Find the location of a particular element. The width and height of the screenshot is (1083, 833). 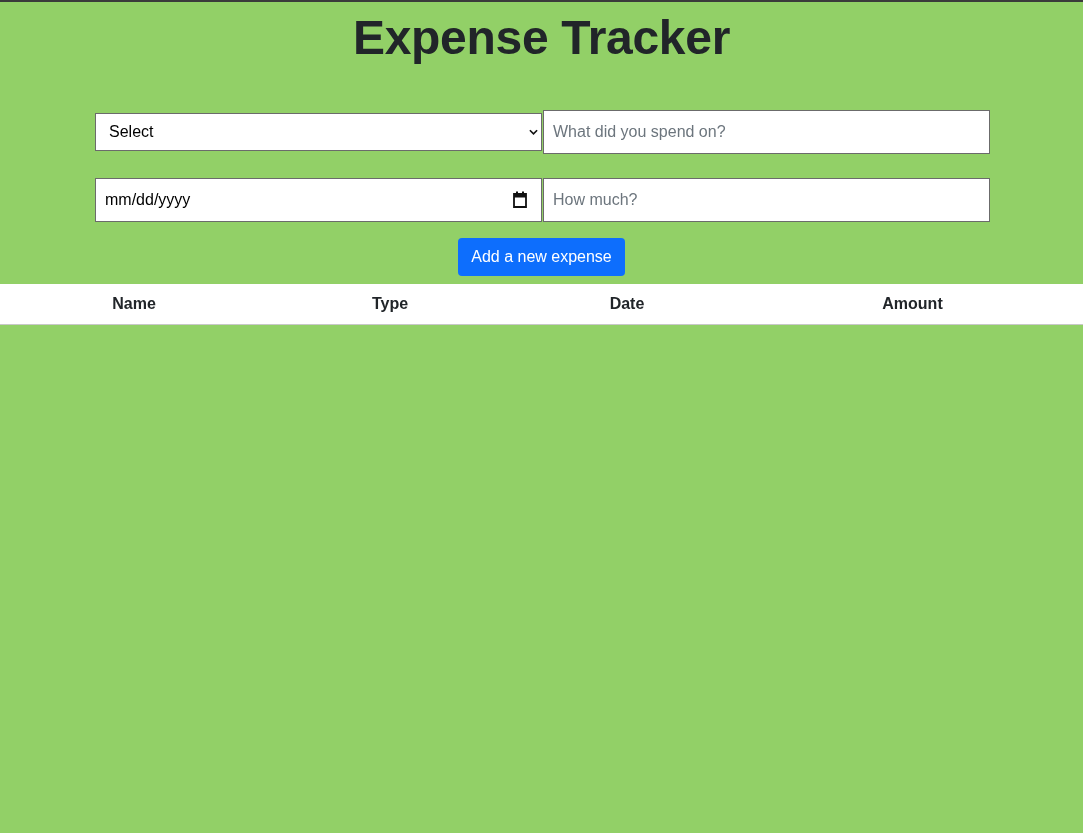

type-select: Select is located at coordinates (318, 131).